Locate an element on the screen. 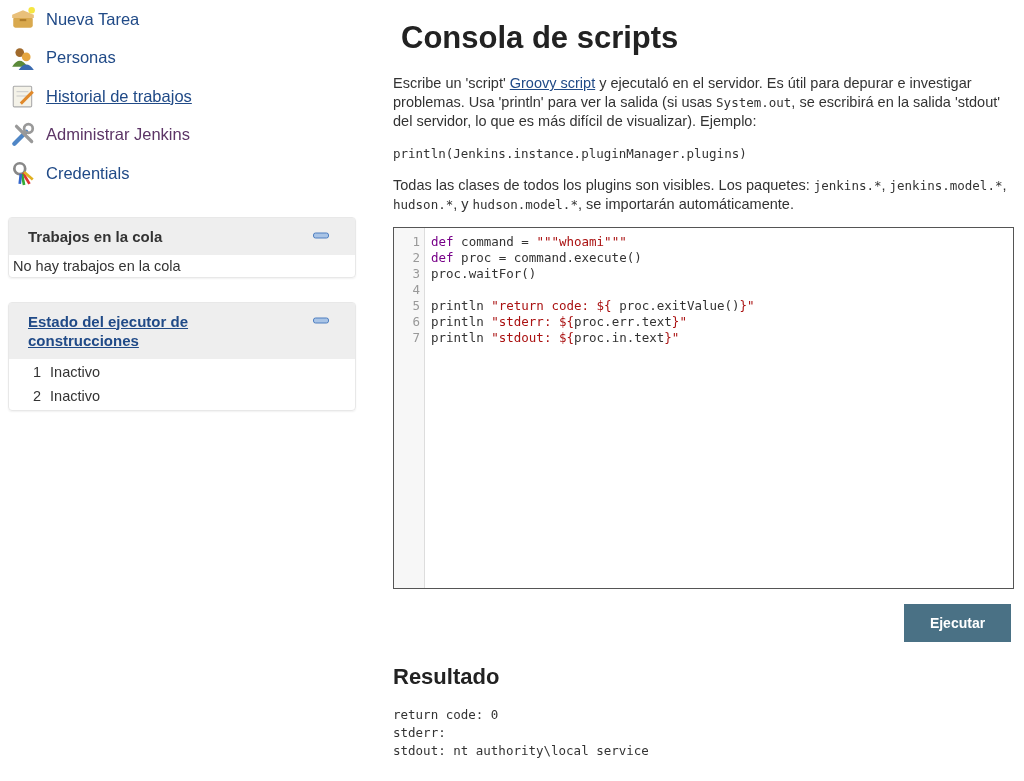  description-text: println(Jenkins.instance.pluginManager.plugins) is located at coordinates (570, 154).